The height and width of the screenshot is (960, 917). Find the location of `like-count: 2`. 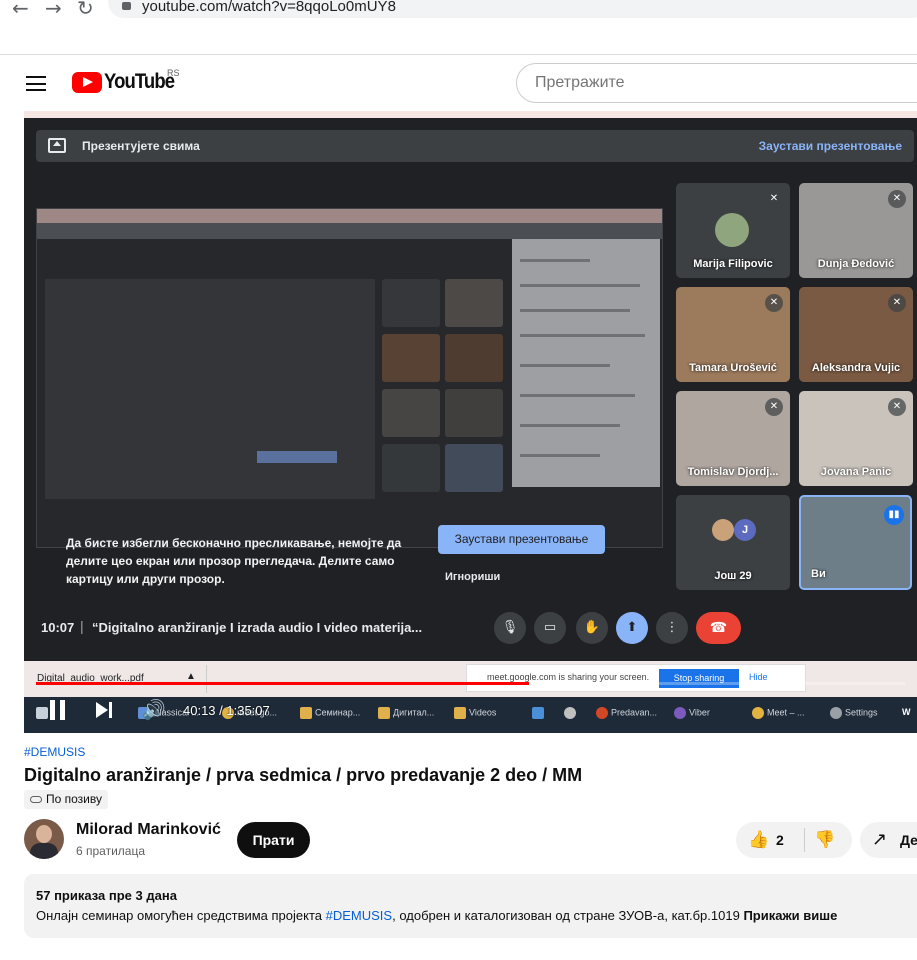

like-count: 2 is located at coordinates (780, 840).